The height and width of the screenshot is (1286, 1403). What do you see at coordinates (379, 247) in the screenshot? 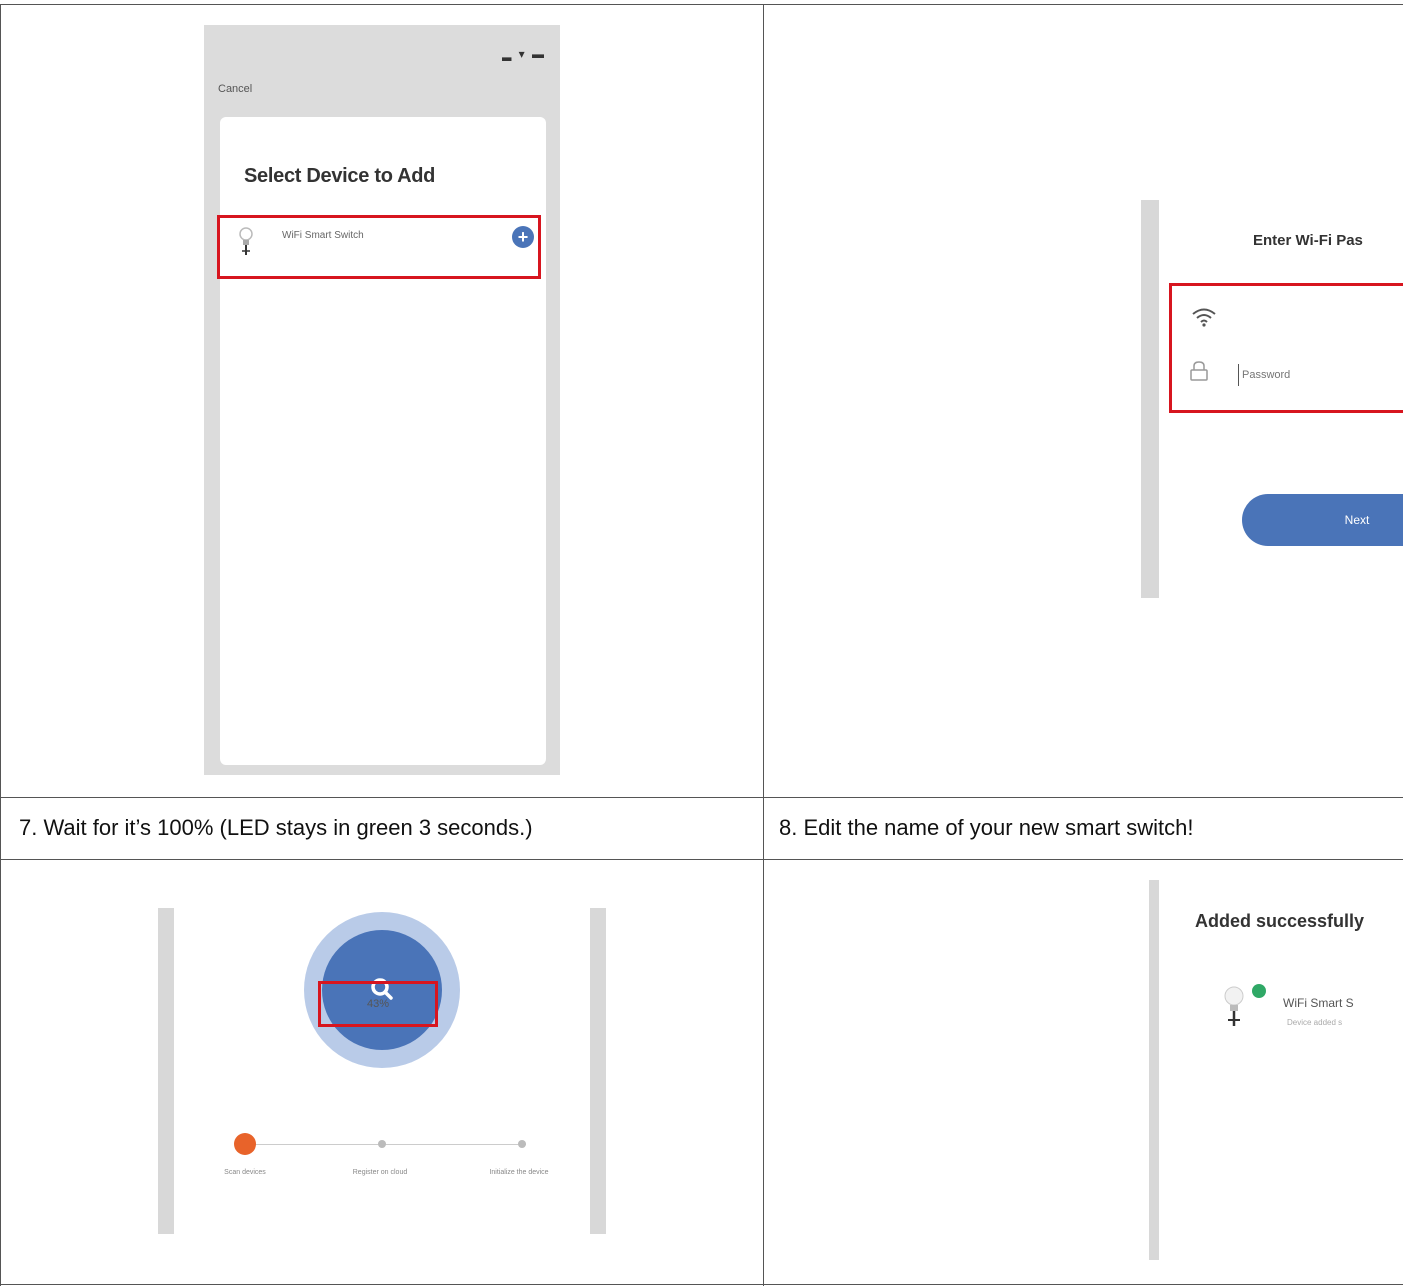
I see `highlight-box-device-row` at bounding box center [379, 247].